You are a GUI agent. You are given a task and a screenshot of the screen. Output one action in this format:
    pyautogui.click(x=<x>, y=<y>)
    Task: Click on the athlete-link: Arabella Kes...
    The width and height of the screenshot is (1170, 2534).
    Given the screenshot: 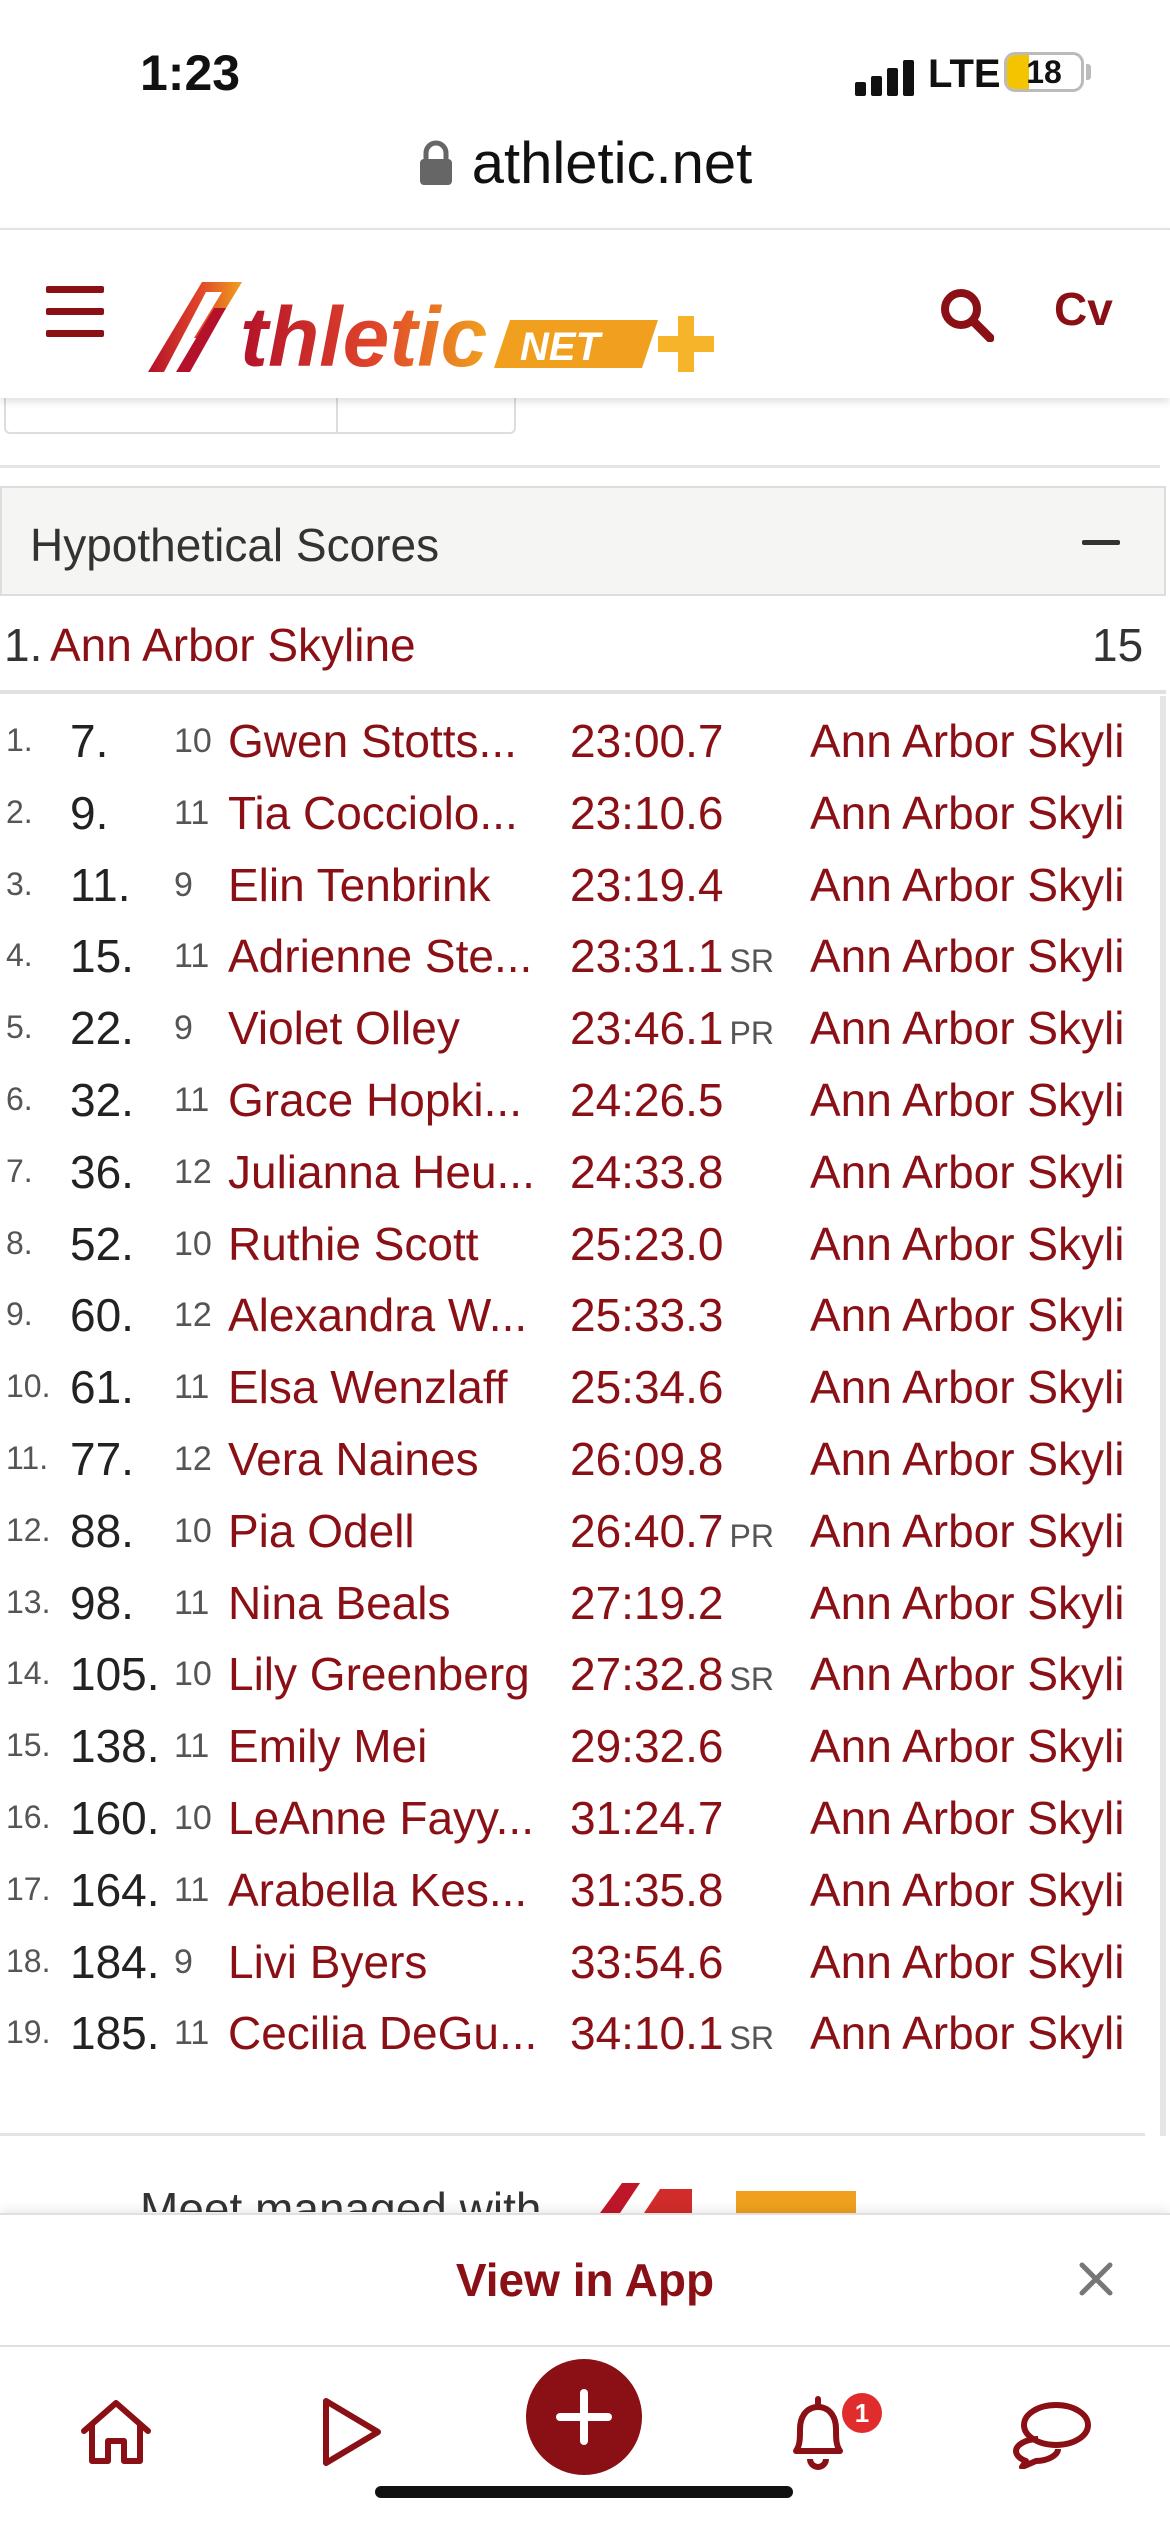 What is the action you would take?
    pyautogui.click(x=388, y=1890)
    